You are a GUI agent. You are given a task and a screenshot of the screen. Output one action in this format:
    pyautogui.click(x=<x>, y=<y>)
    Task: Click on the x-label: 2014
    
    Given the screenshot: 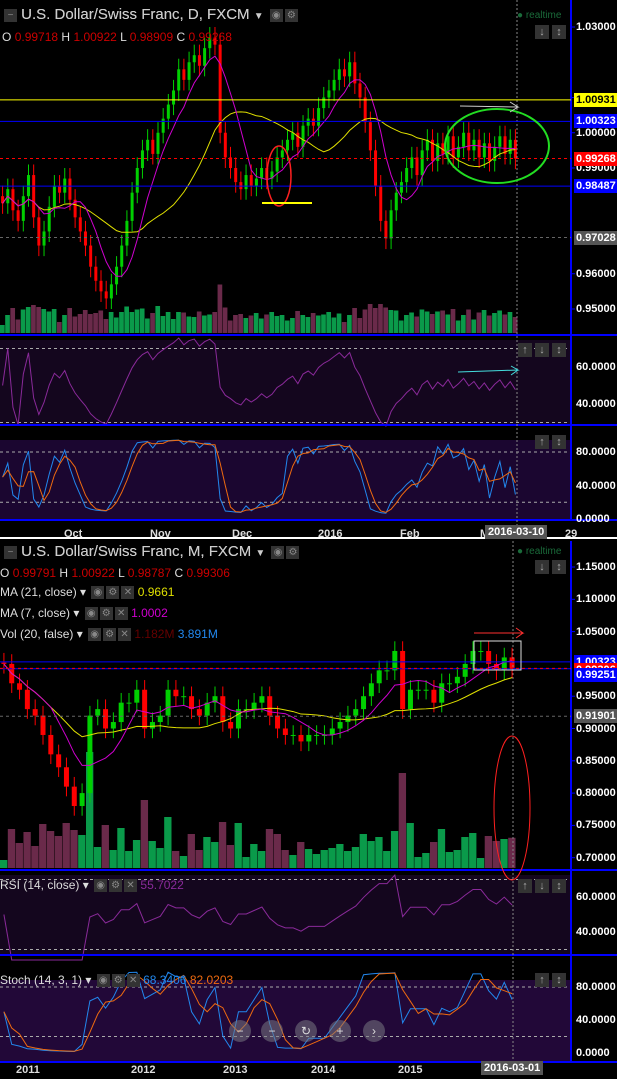 What is the action you would take?
    pyautogui.click(x=323, y=1070)
    